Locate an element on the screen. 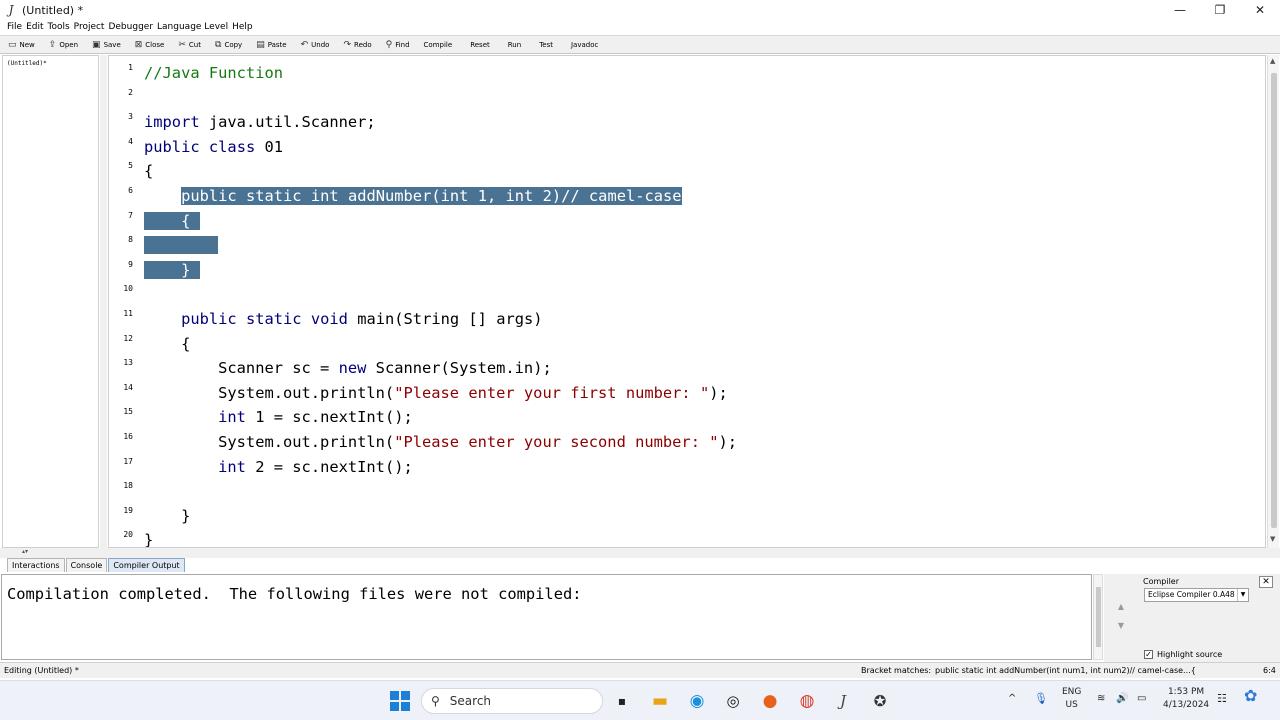 The height and width of the screenshot is (720, 1280). compiler-select: Eclipse Compiler 0.A48 ▼ is located at coordinates (1196, 595).